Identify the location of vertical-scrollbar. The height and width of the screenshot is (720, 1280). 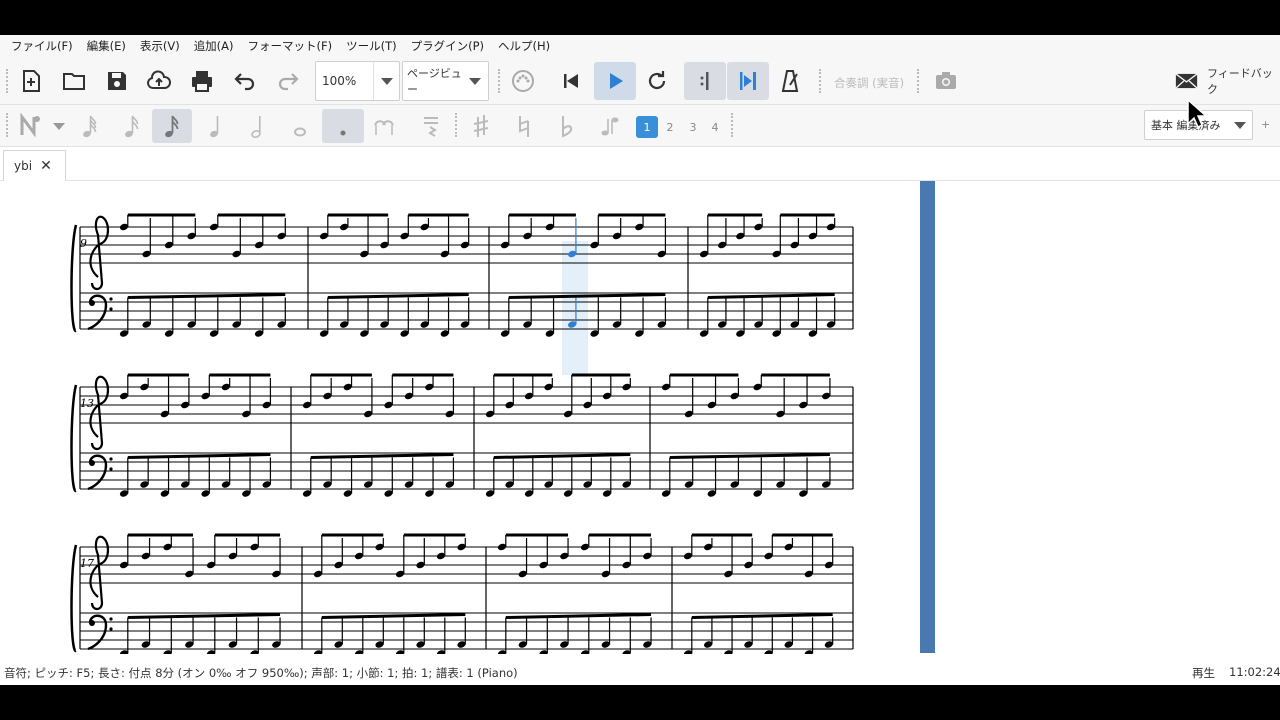
(927, 417).